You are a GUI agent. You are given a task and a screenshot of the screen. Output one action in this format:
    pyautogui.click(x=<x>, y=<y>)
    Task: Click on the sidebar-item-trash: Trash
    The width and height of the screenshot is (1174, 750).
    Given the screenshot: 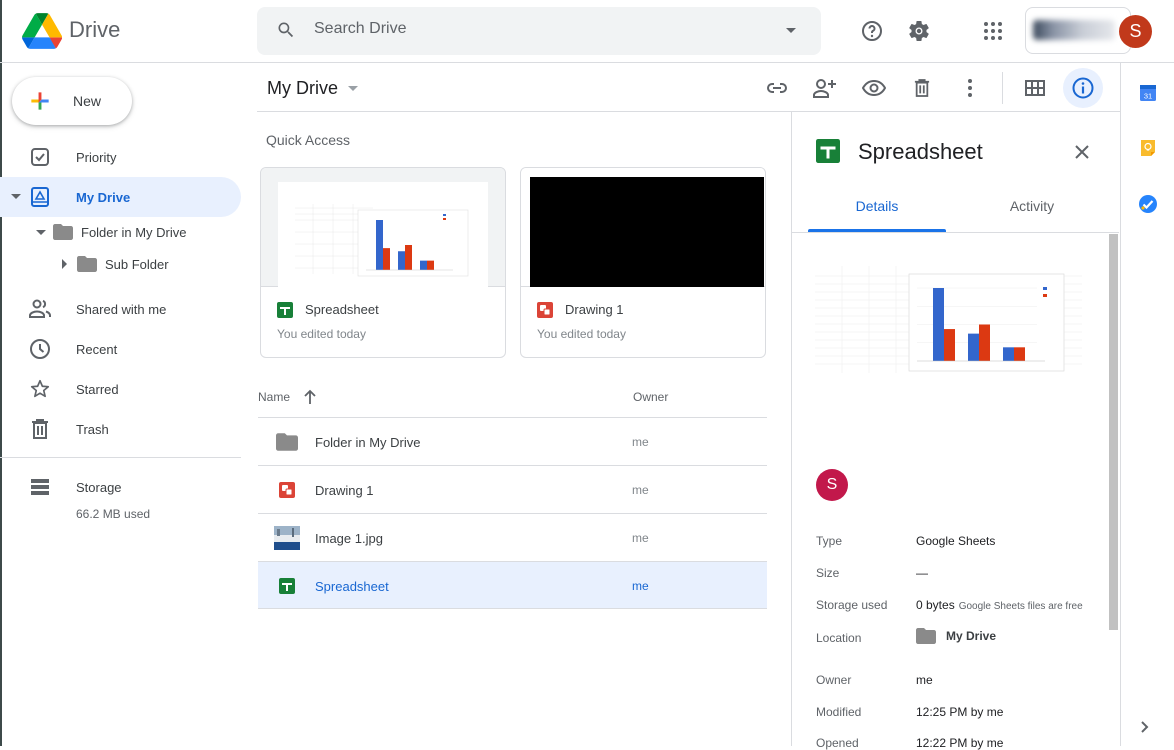 What is the action you would take?
    pyautogui.click(x=120, y=429)
    